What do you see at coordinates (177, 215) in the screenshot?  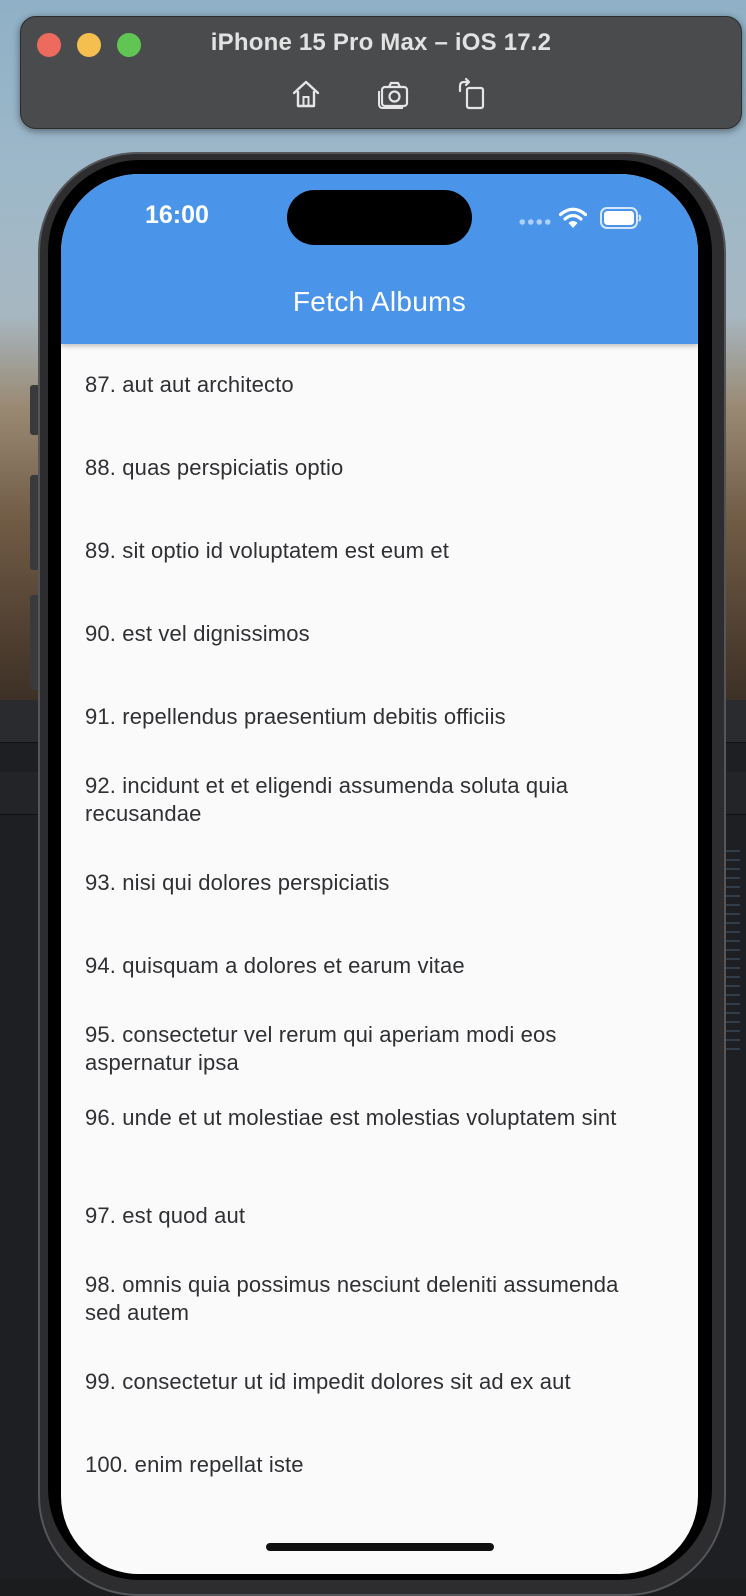 I see `status-time: 16:00` at bounding box center [177, 215].